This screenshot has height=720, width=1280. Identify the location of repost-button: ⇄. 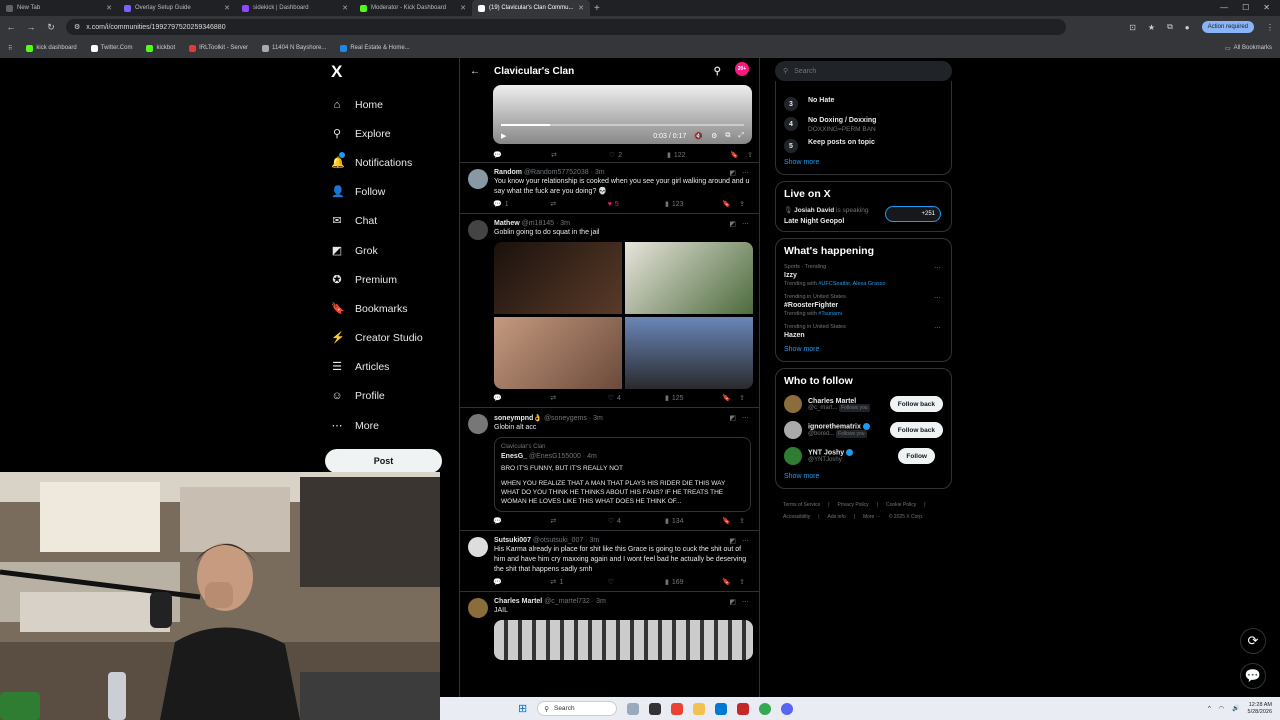
(578, 521).